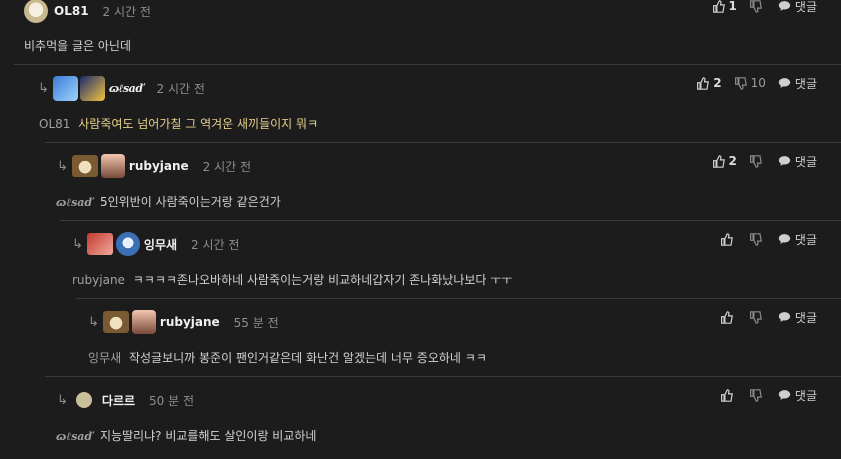  I want to click on comment-text: ɷℓsaď 5인위반이 사람죽이는거랑 같은건가, so click(168, 201).